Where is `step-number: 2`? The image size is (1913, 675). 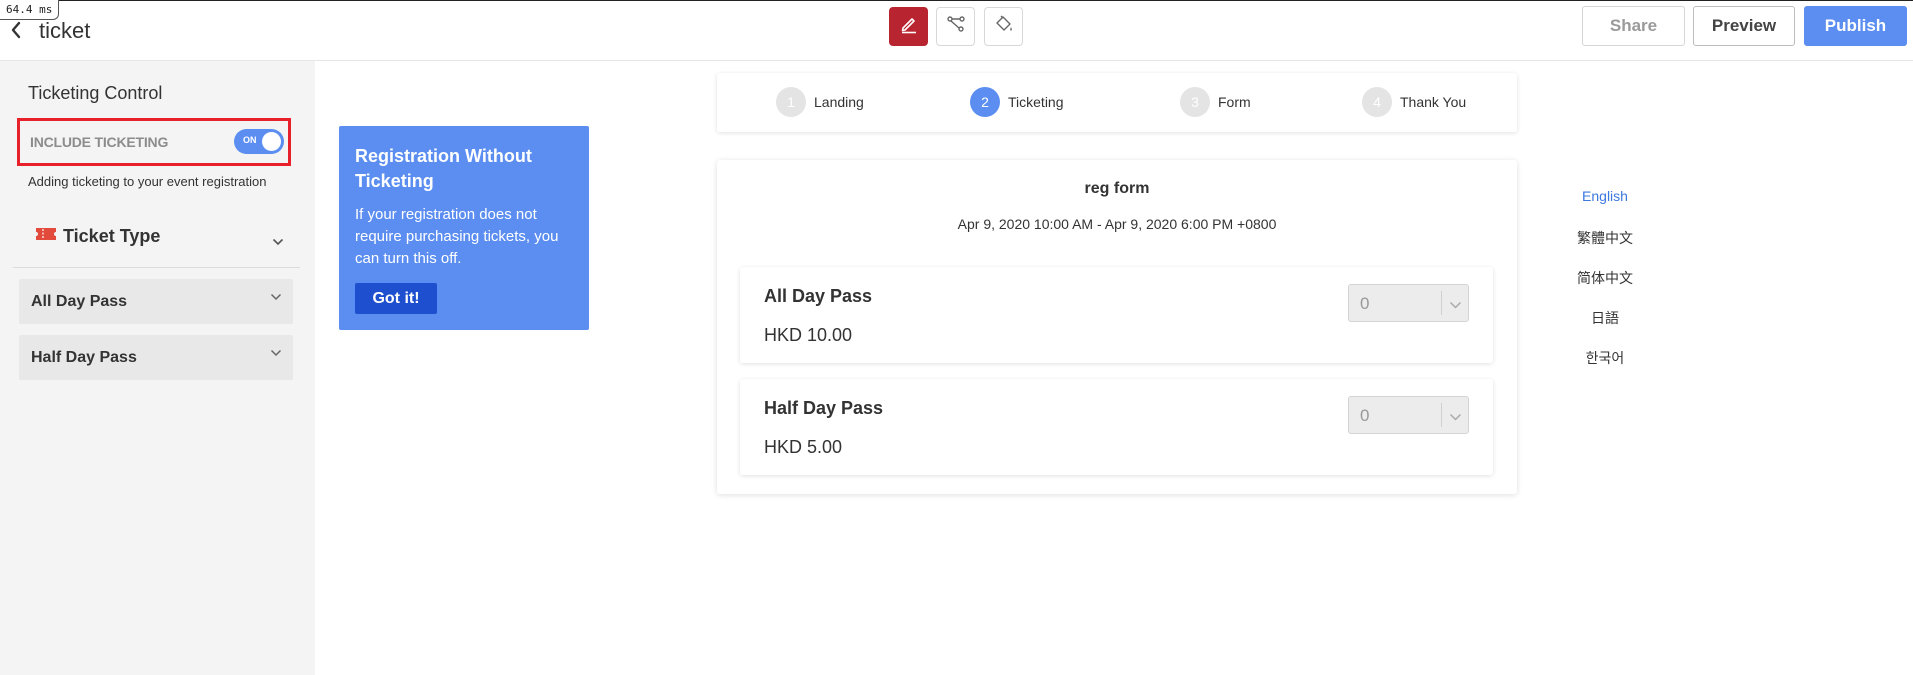 step-number: 2 is located at coordinates (985, 102).